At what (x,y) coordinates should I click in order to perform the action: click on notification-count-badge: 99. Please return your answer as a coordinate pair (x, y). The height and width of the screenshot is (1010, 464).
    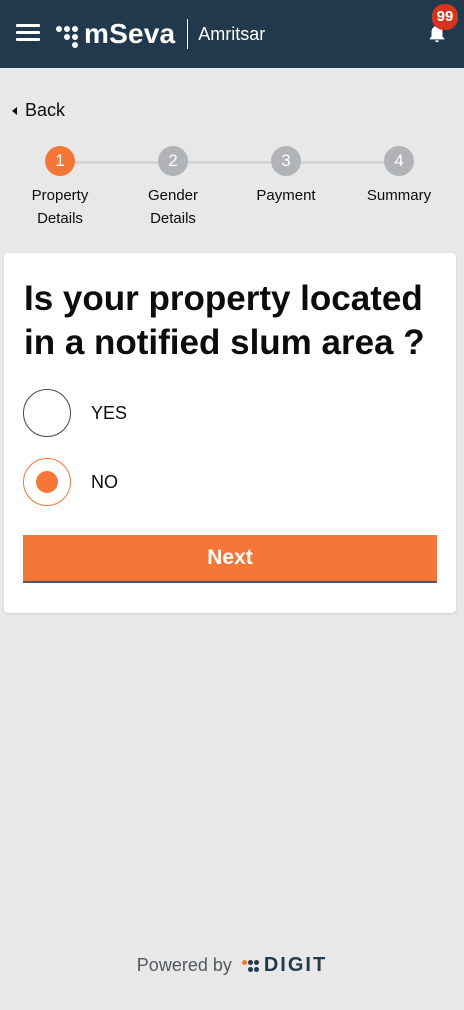
    Looking at the image, I should click on (445, 17).